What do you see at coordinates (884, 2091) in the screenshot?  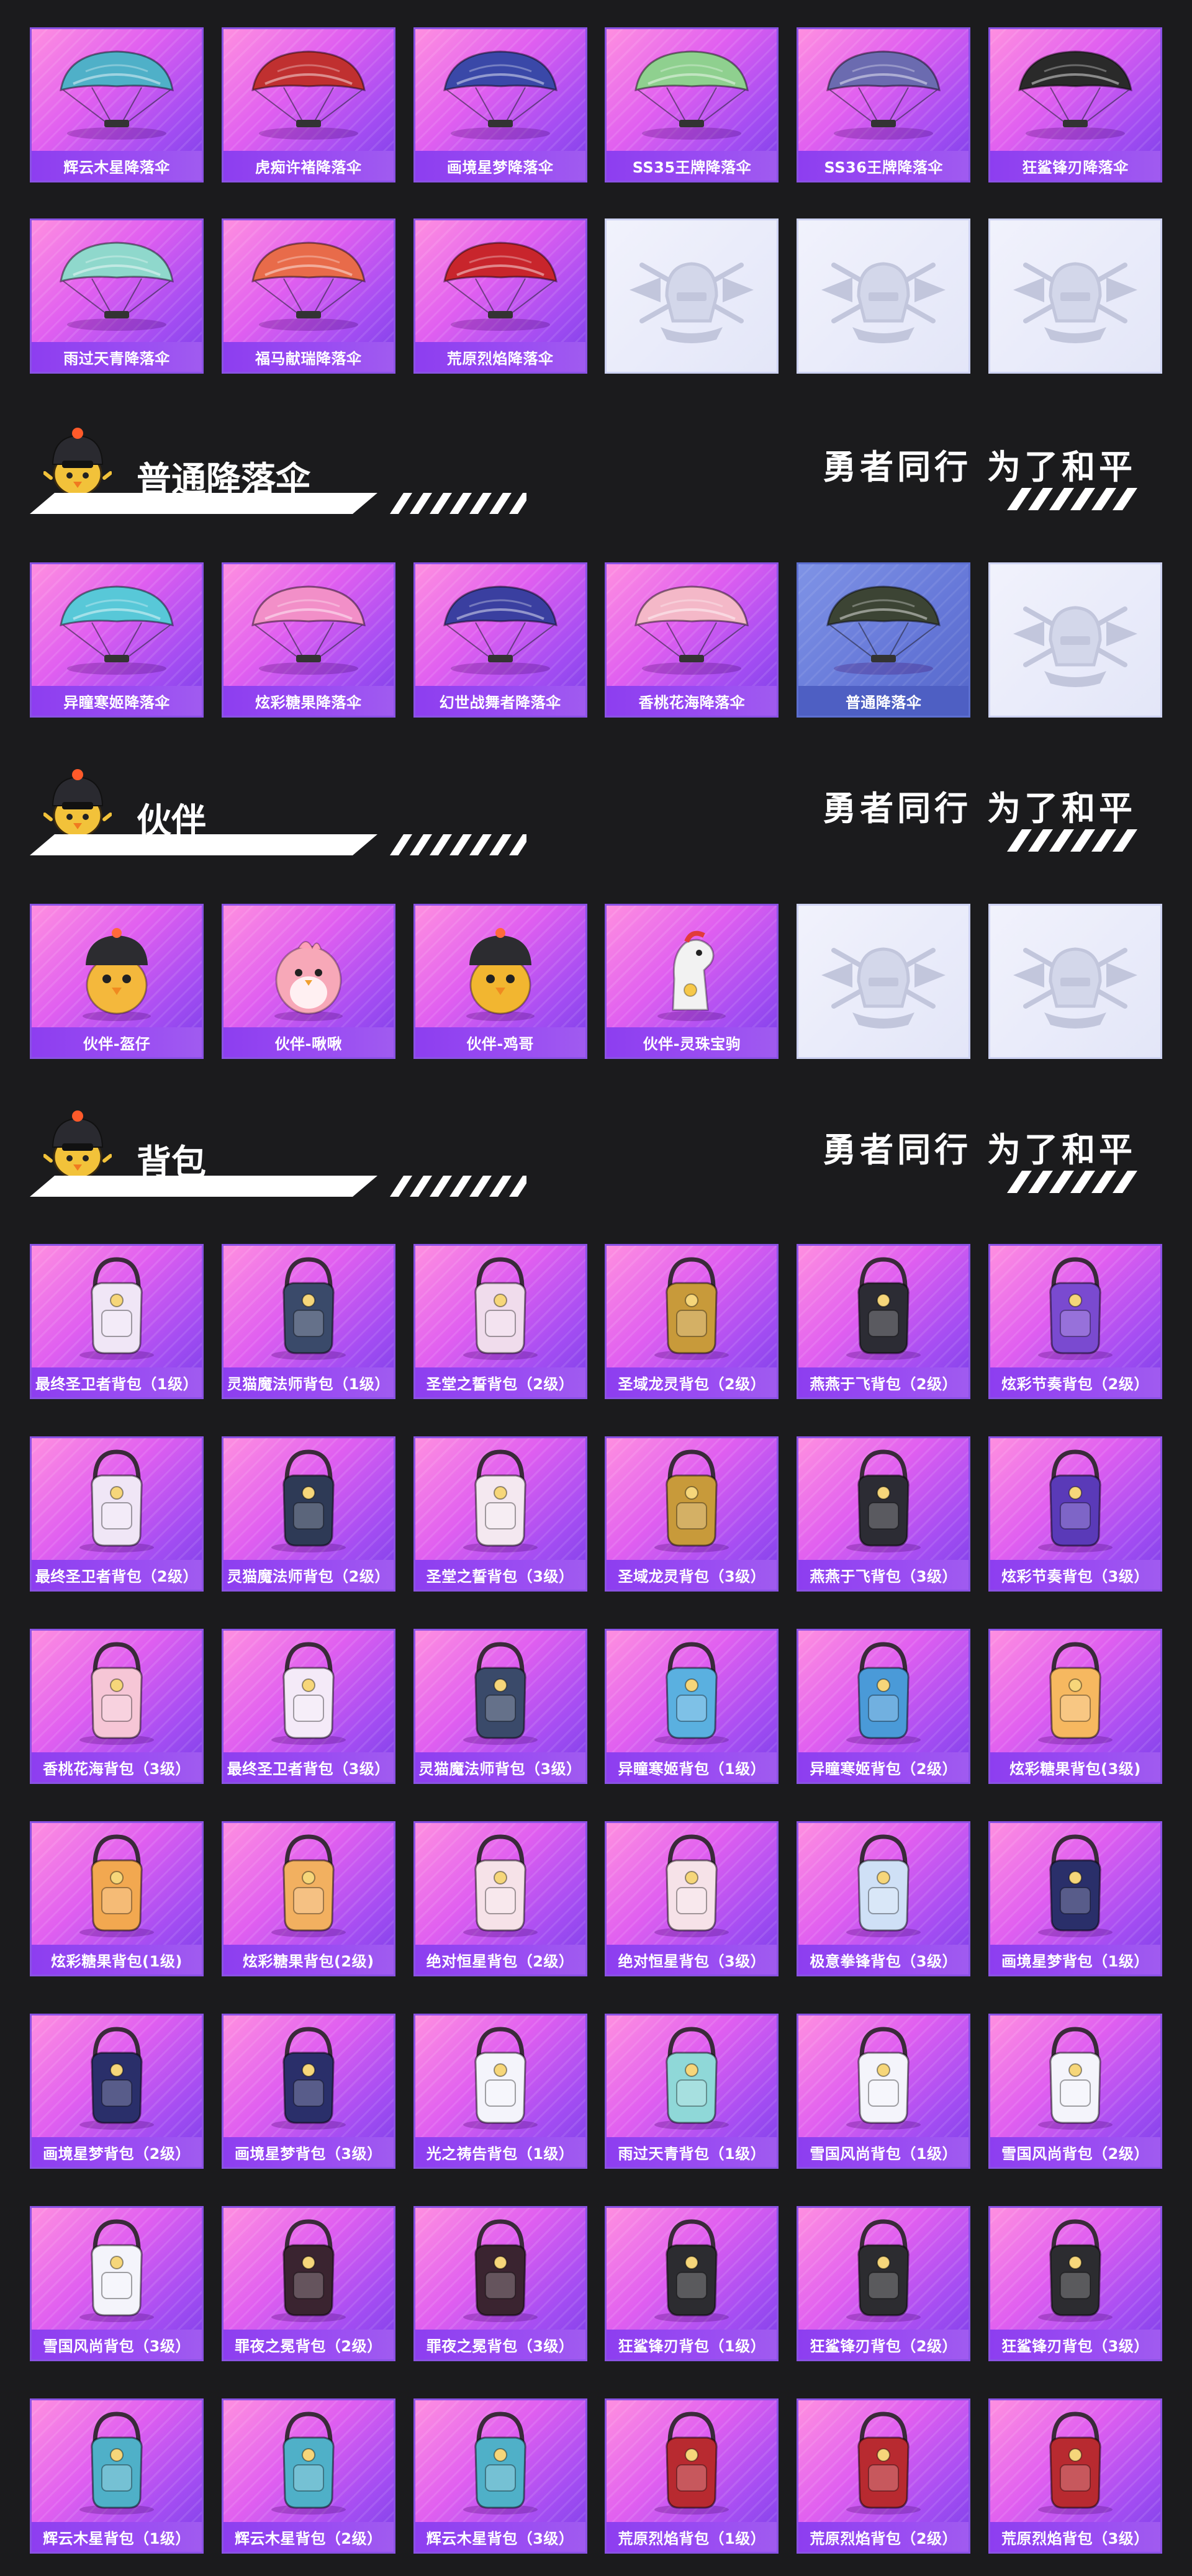 I see `item-card: 雪国风尚背包（1级）` at bounding box center [884, 2091].